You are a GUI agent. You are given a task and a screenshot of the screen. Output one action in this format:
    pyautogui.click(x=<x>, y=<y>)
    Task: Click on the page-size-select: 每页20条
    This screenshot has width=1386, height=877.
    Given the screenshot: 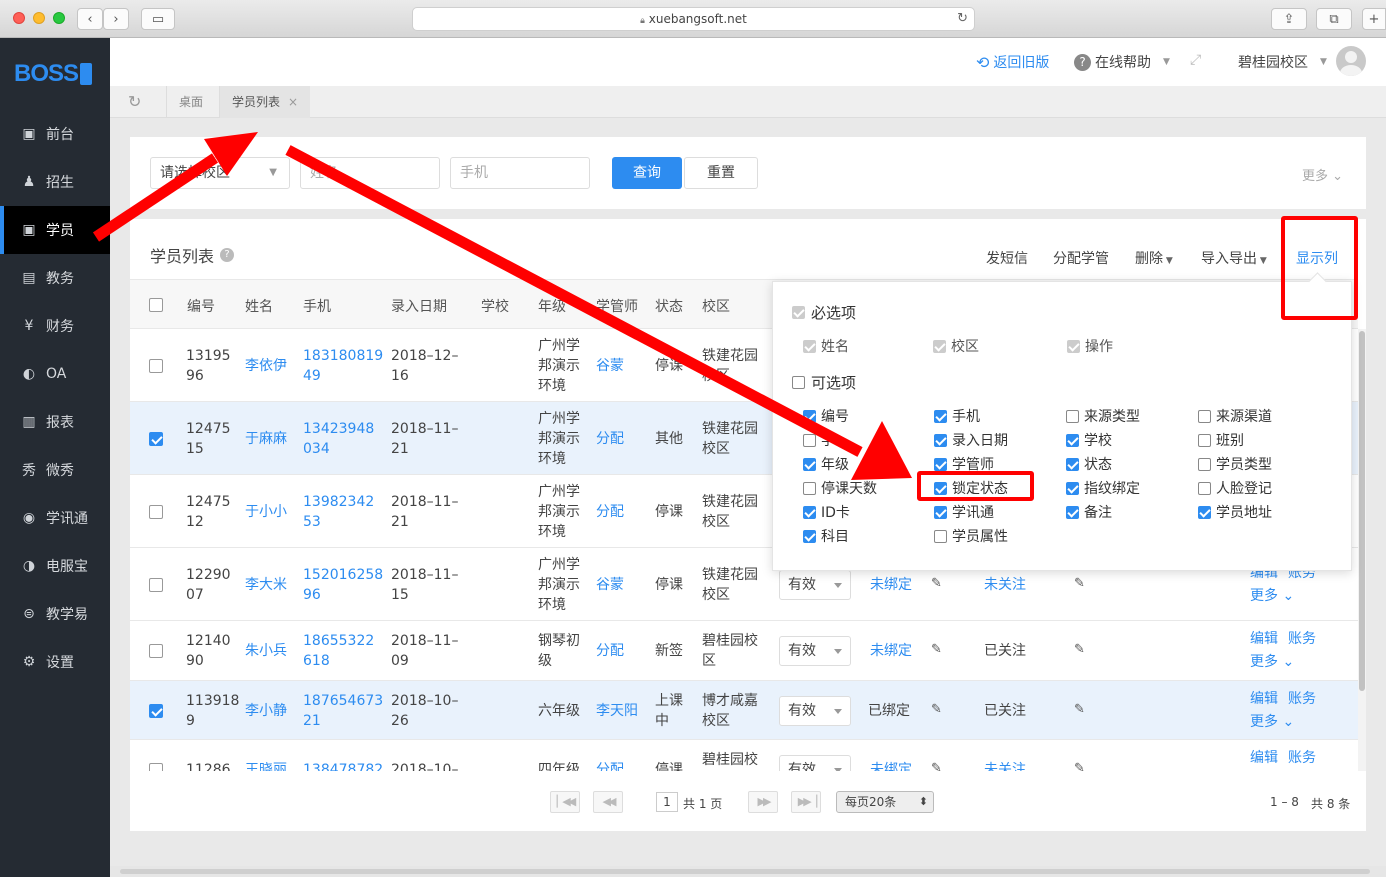 What is the action you would take?
    pyautogui.click(x=885, y=802)
    